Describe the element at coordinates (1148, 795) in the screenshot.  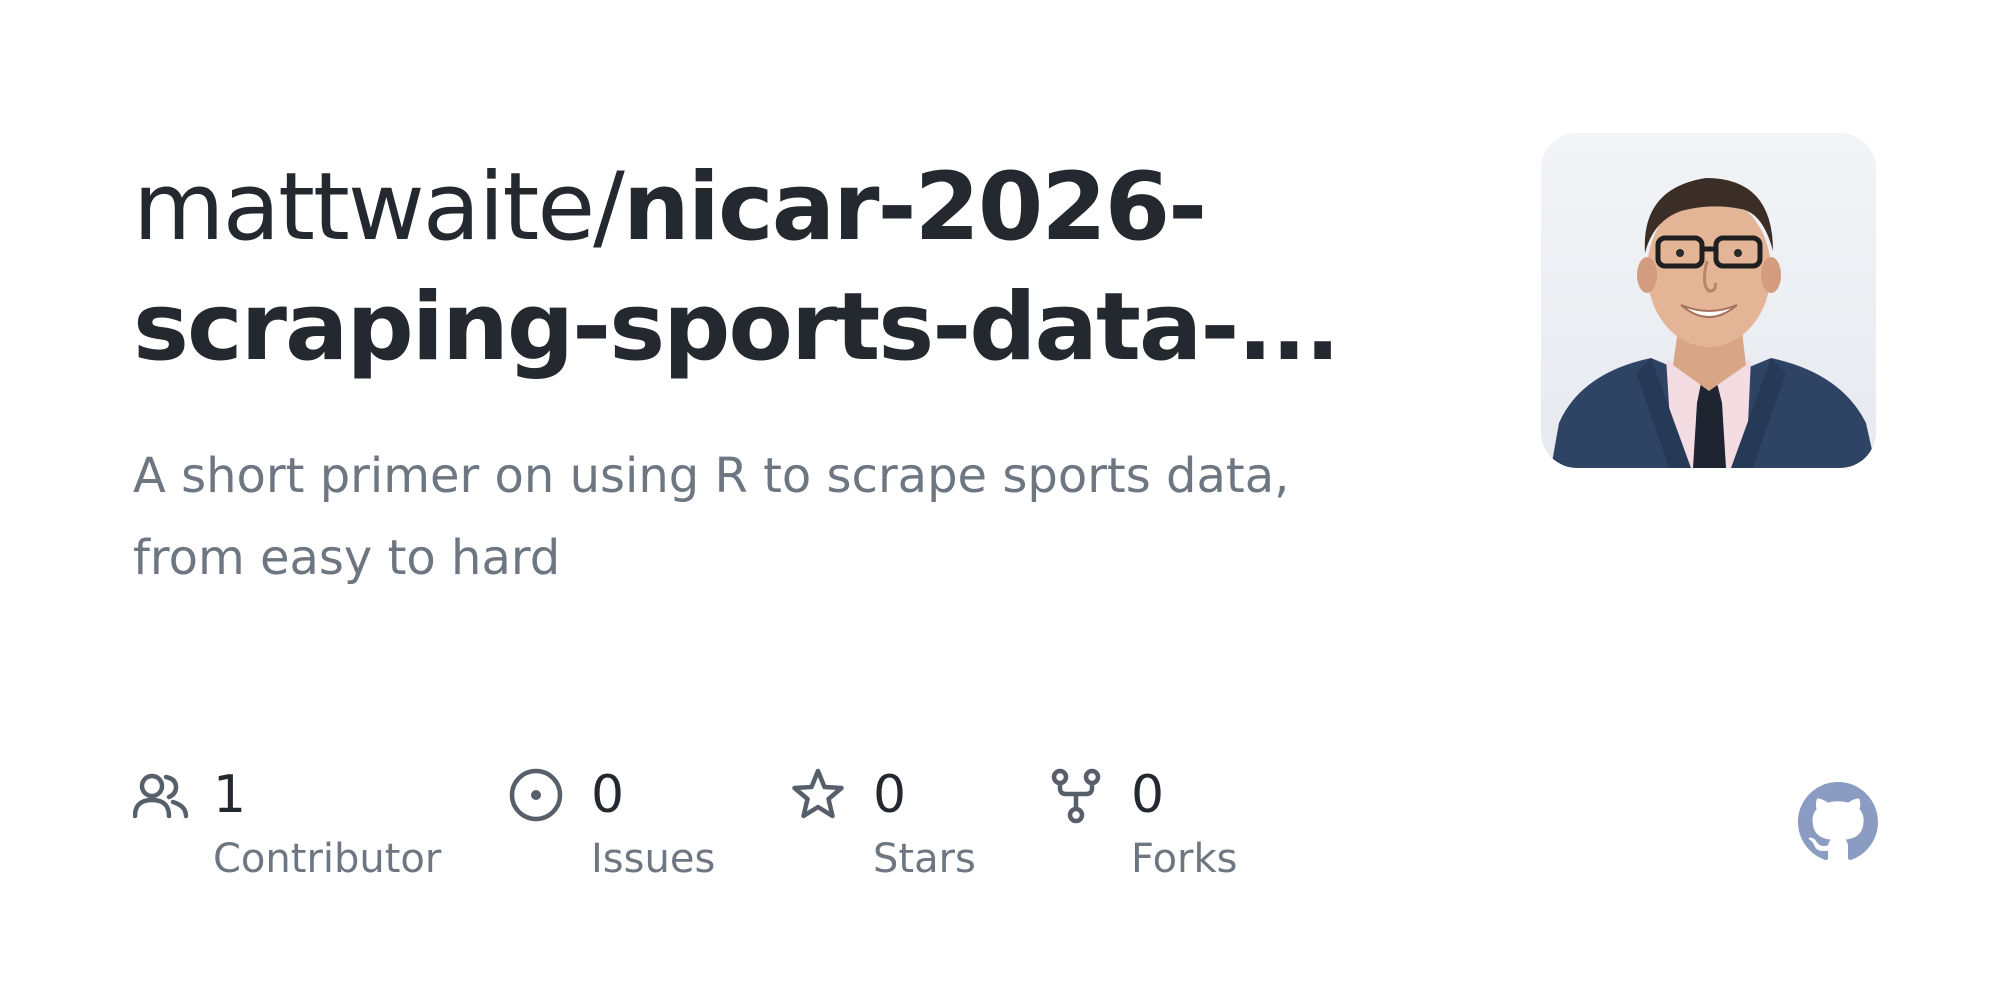
I see `forks-count: 0` at that location.